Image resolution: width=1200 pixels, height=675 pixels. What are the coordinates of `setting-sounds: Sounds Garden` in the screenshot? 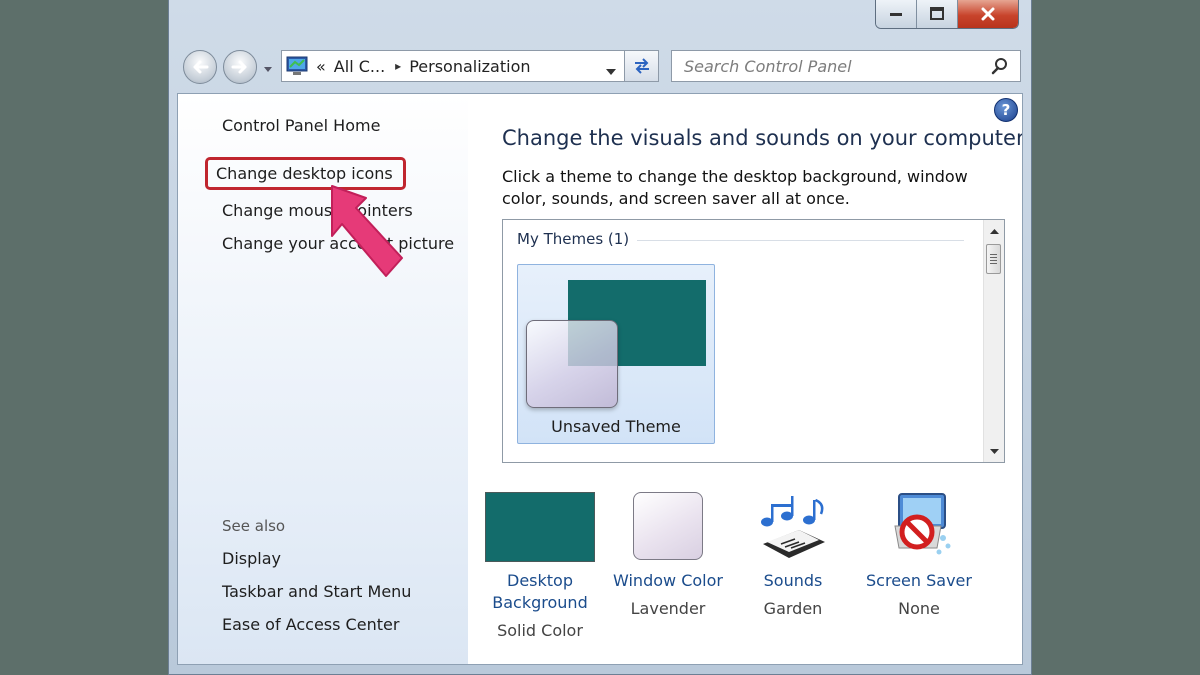 It's located at (793, 556).